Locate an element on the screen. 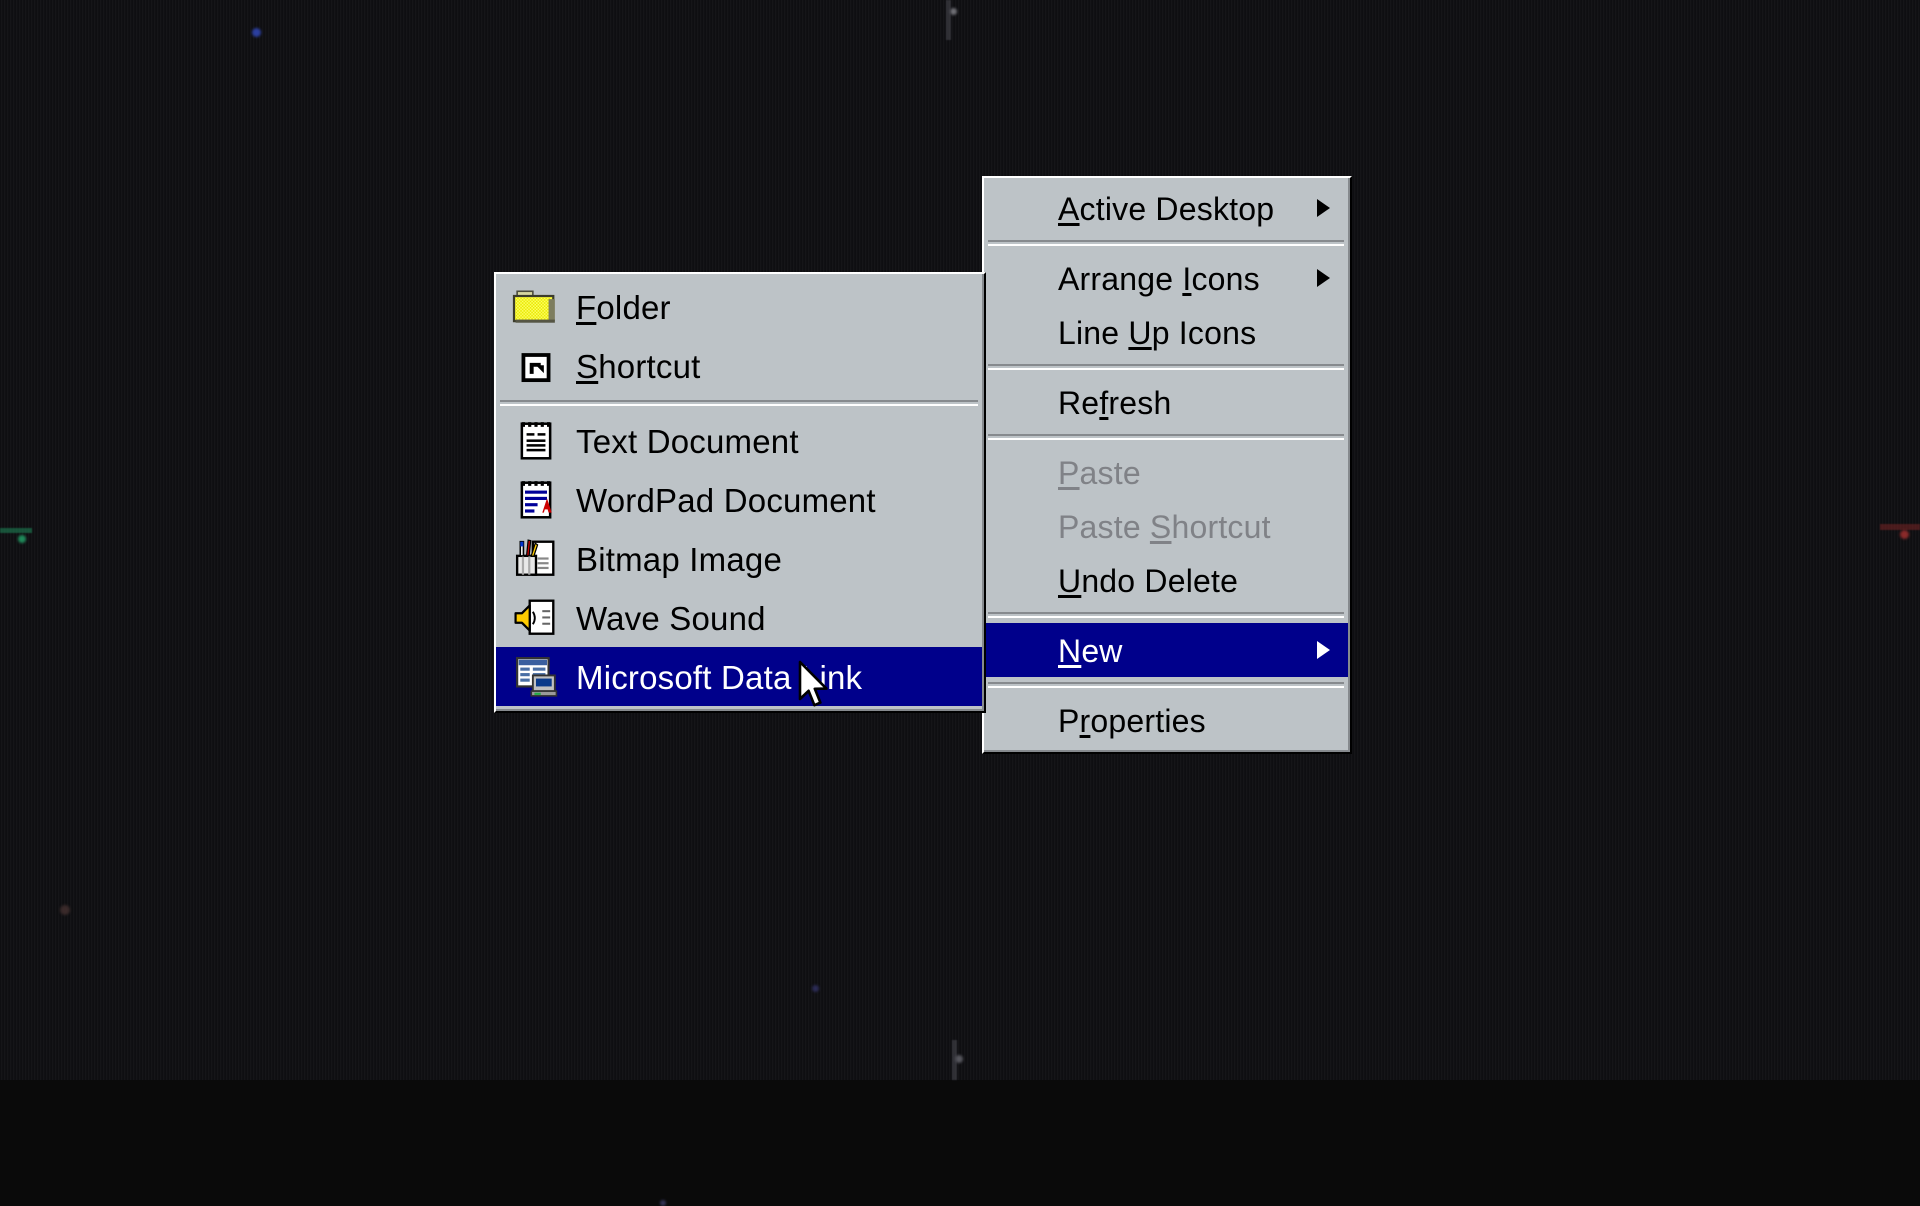 This screenshot has width=1920, height=1206. data-link-icon is located at coordinates (536, 677).